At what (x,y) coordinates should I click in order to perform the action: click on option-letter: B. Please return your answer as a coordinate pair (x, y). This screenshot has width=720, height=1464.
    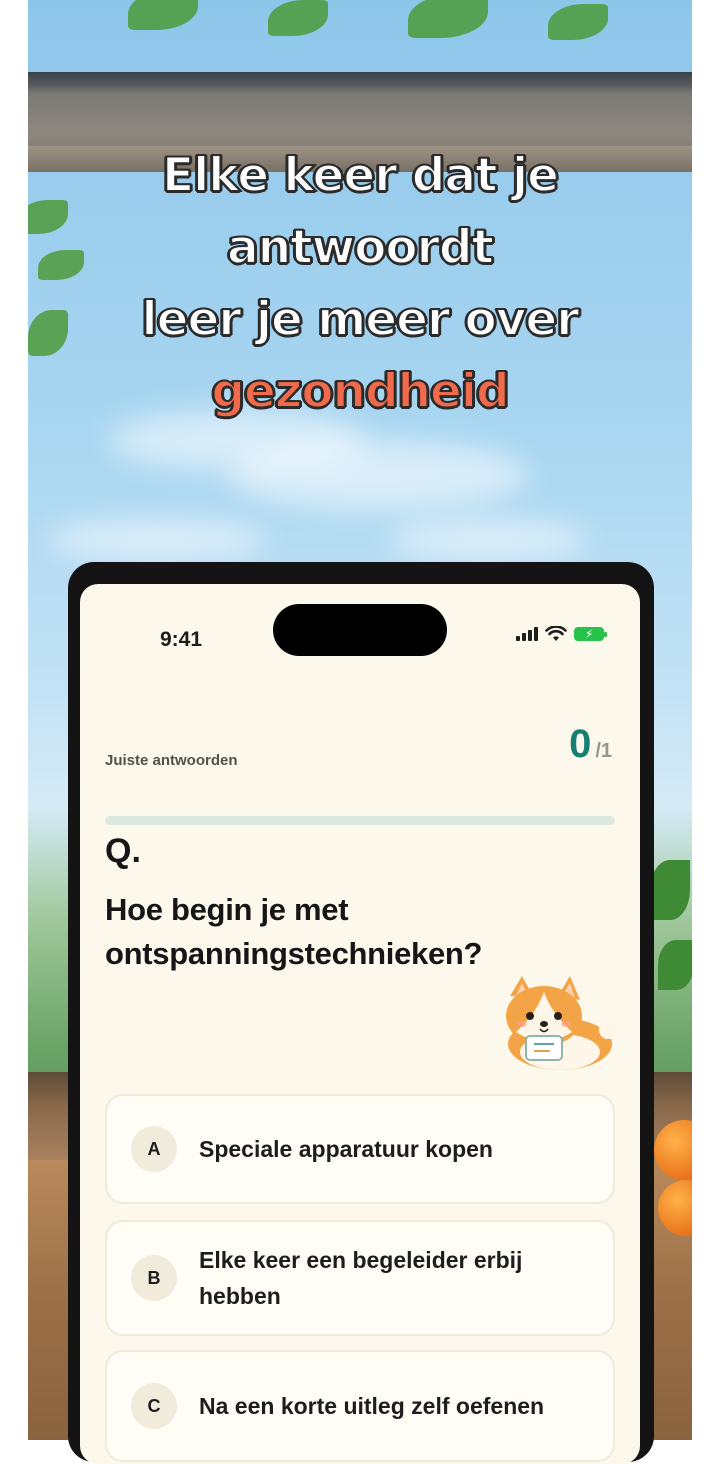
    Looking at the image, I should click on (154, 1278).